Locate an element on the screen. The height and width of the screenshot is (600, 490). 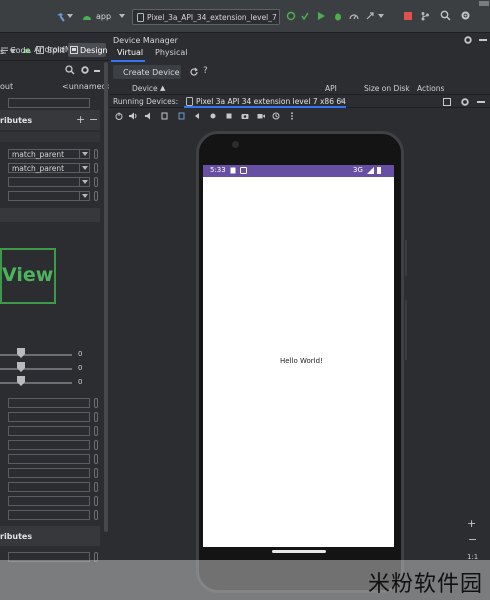
tab-physical: Physical is located at coordinates (169, 54).